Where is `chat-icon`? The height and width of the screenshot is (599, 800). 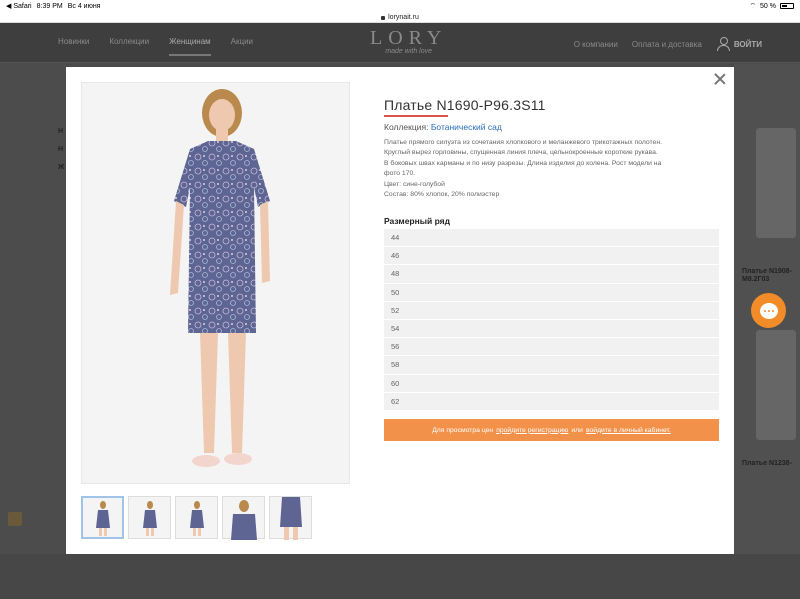 chat-icon is located at coordinates (768, 310).